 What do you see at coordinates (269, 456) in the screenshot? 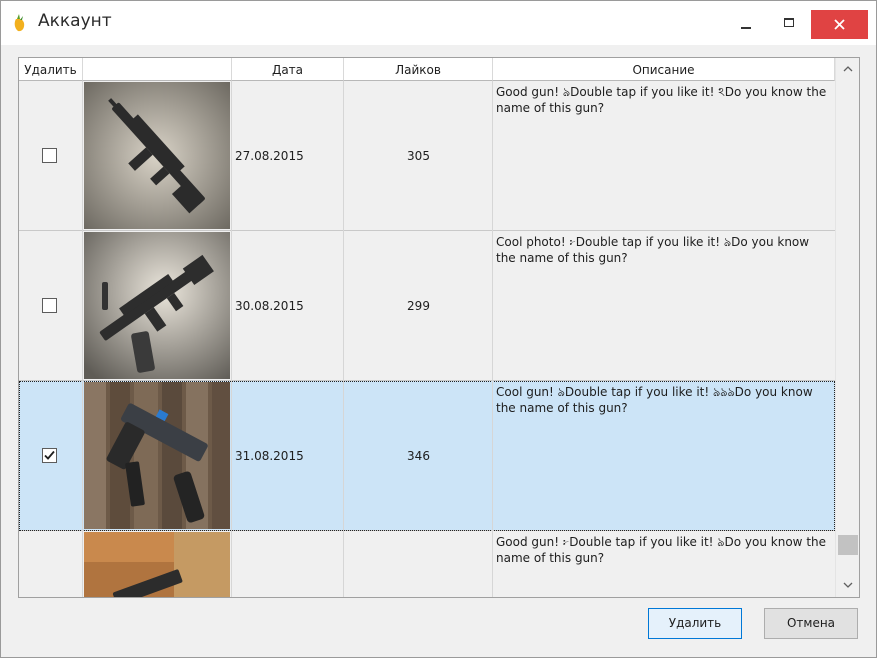
I see `post-date: 31.08.2015` at bounding box center [269, 456].